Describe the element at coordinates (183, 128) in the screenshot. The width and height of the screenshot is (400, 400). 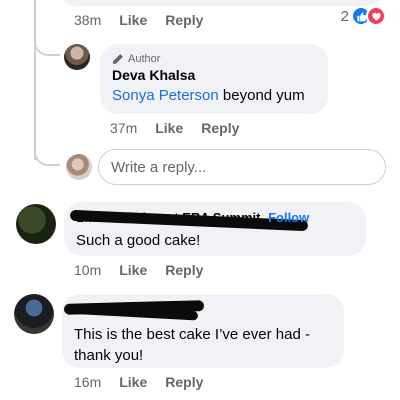
I see `comment-actions: 37m Like Reply` at that location.